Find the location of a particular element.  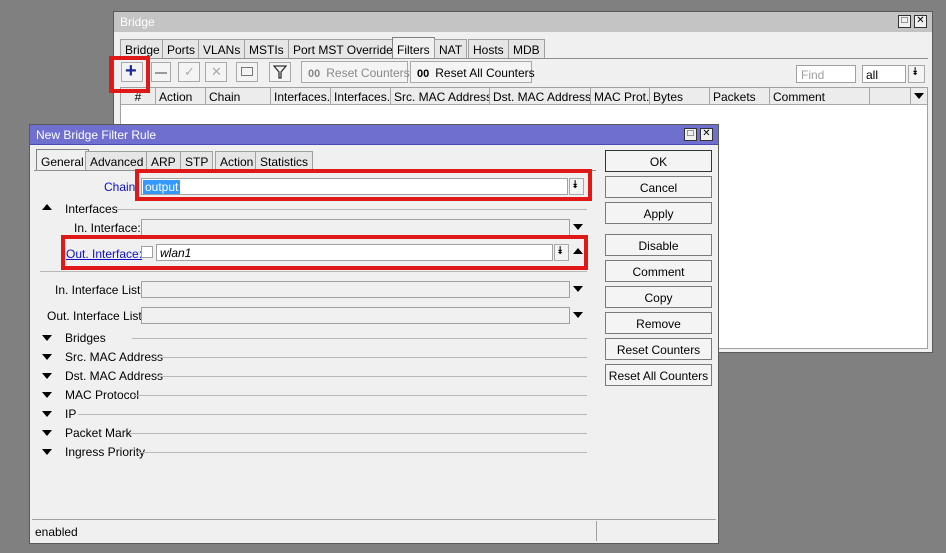

tab-ports: Ports is located at coordinates (181, 49).